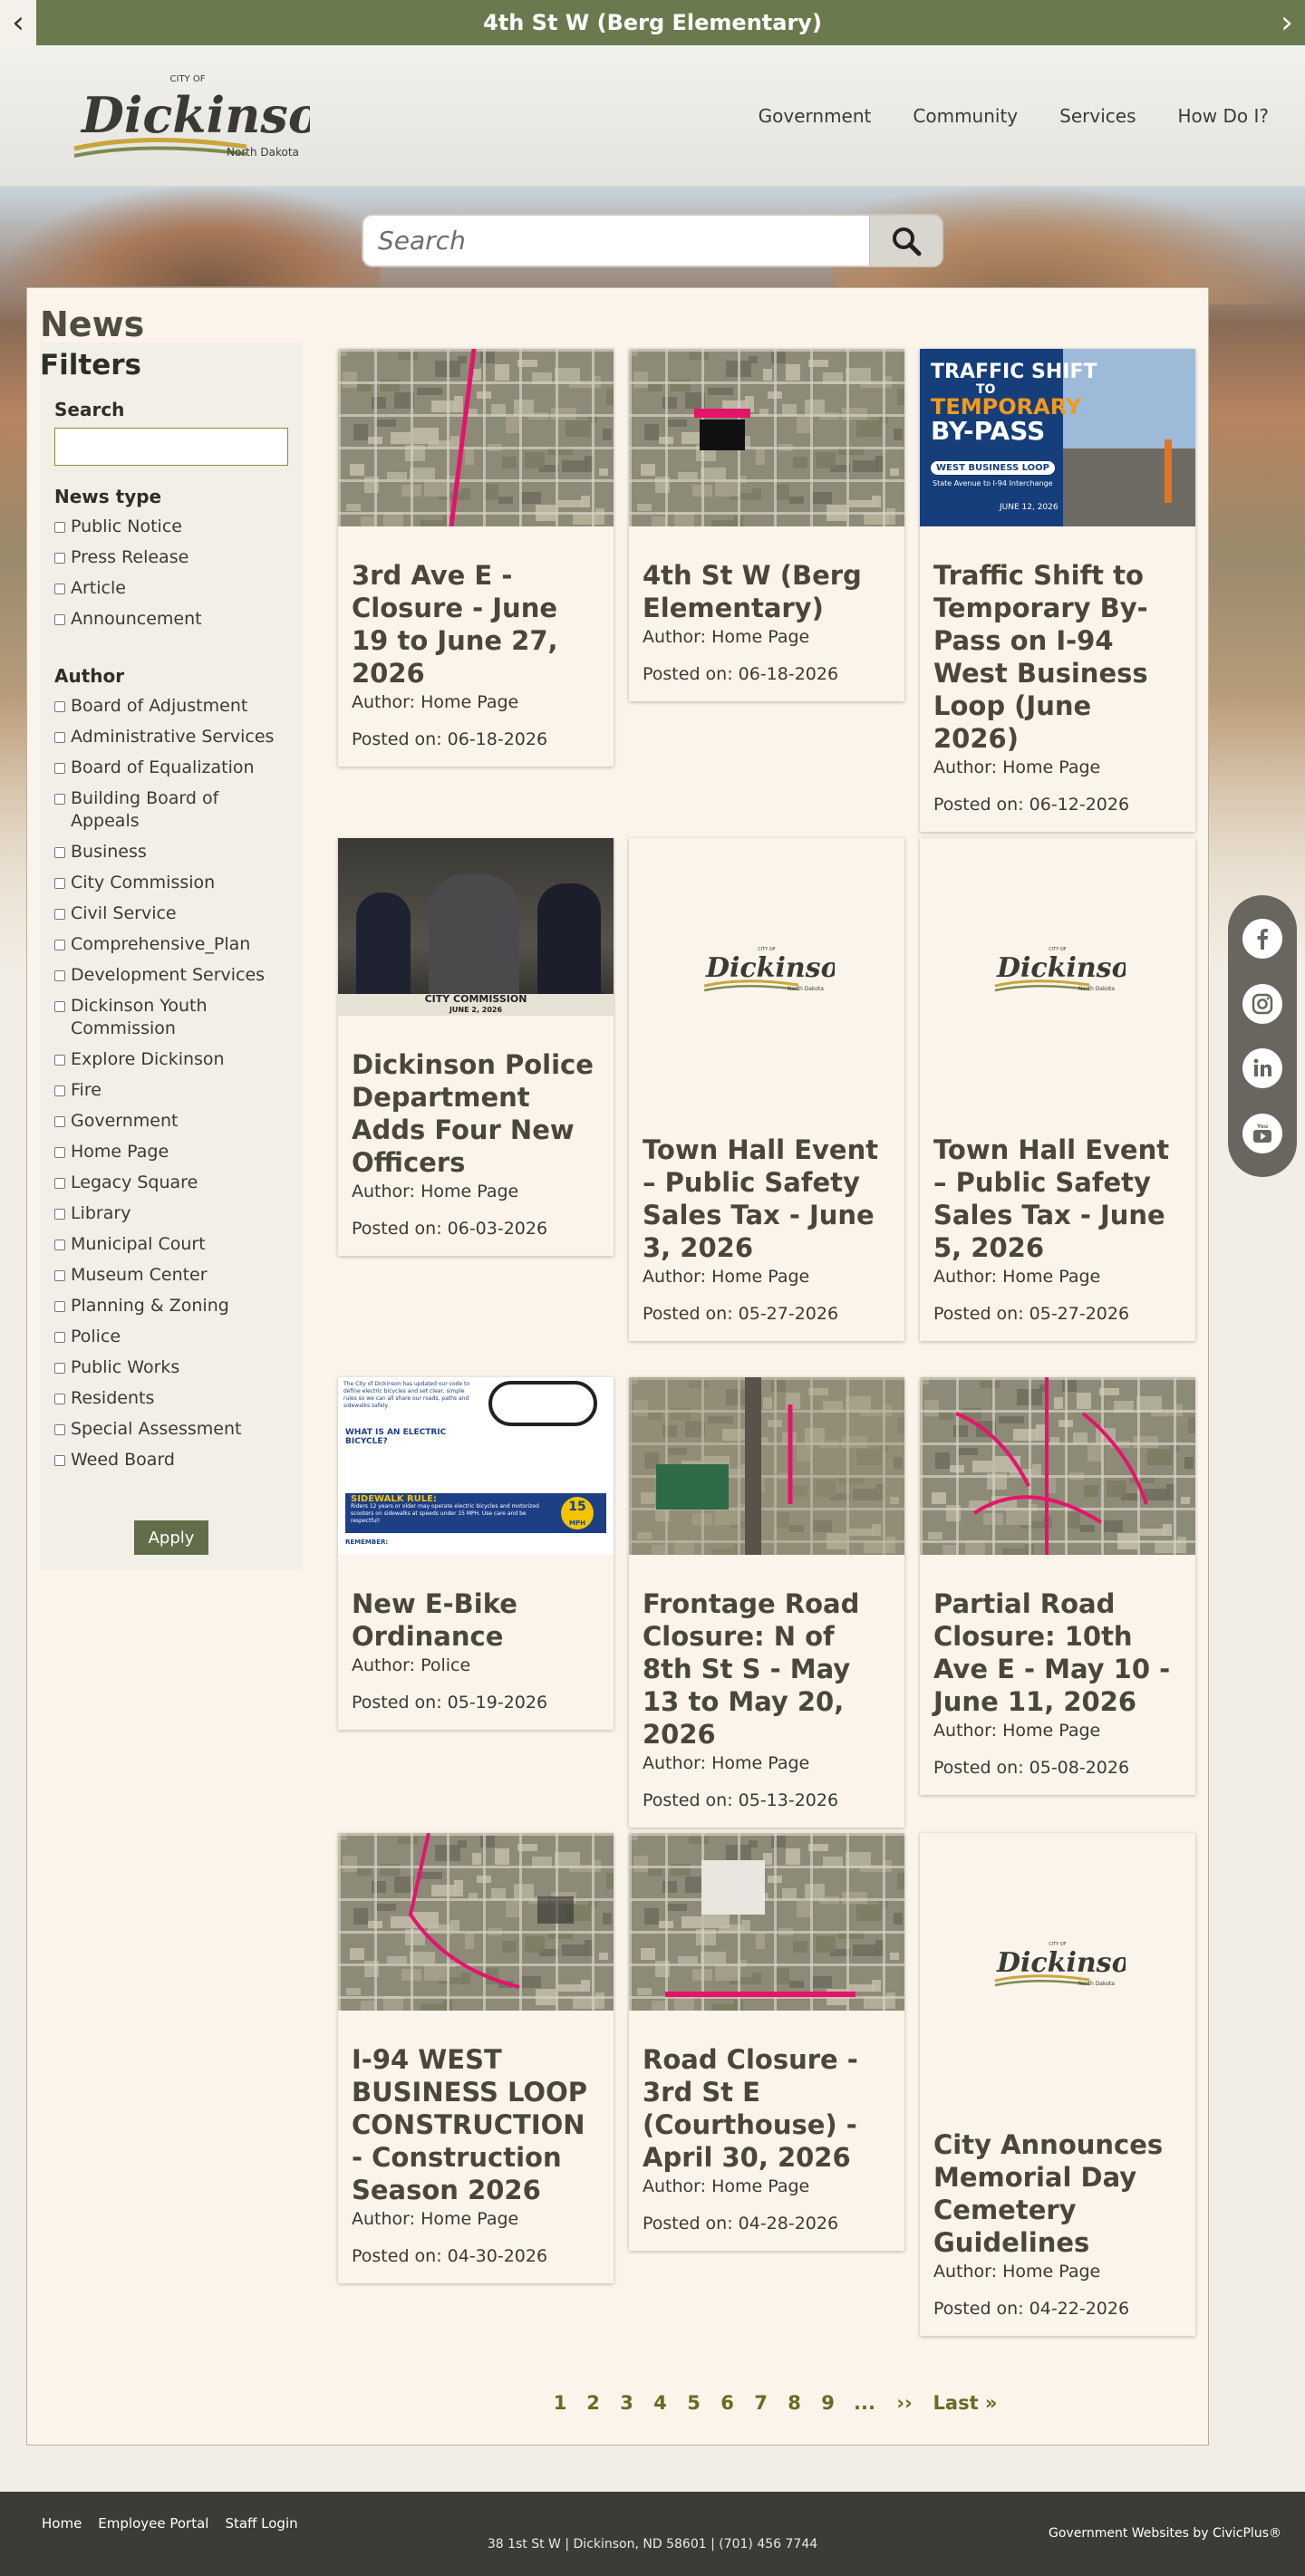 The width and height of the screenshot is (1305, 2576). What do you see at coordinates (171, 447) in the screenshot?
I see `filter-search-input` at bounding box center [171, 447].